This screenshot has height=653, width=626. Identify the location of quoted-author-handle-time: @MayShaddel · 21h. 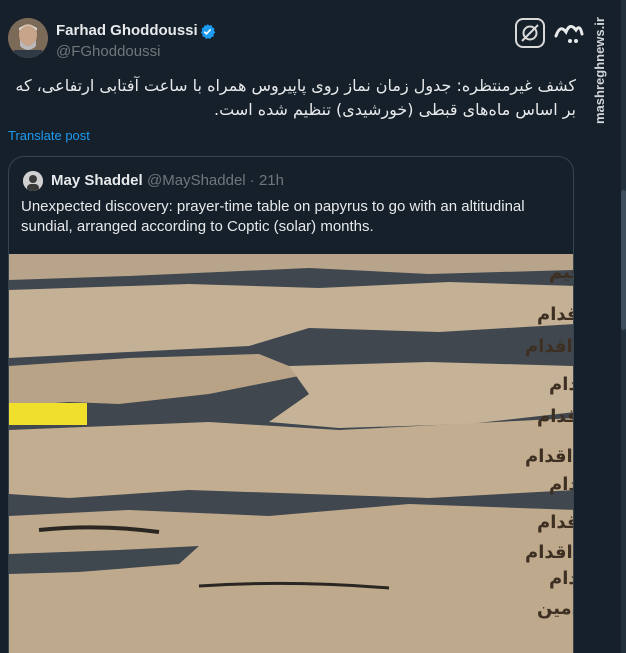
(215, 180).